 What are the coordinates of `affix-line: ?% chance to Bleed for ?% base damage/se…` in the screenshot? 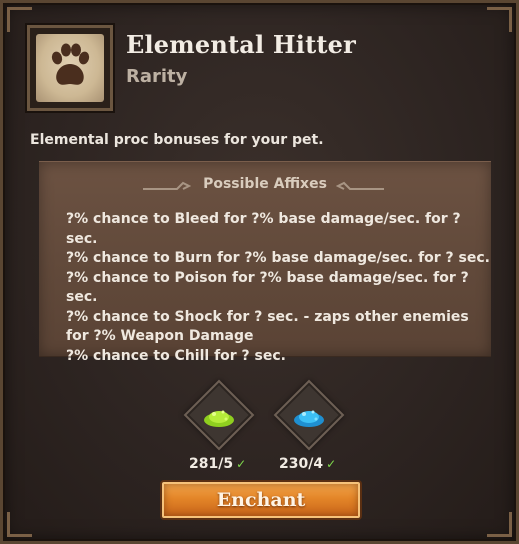 It's located at (263, 229).